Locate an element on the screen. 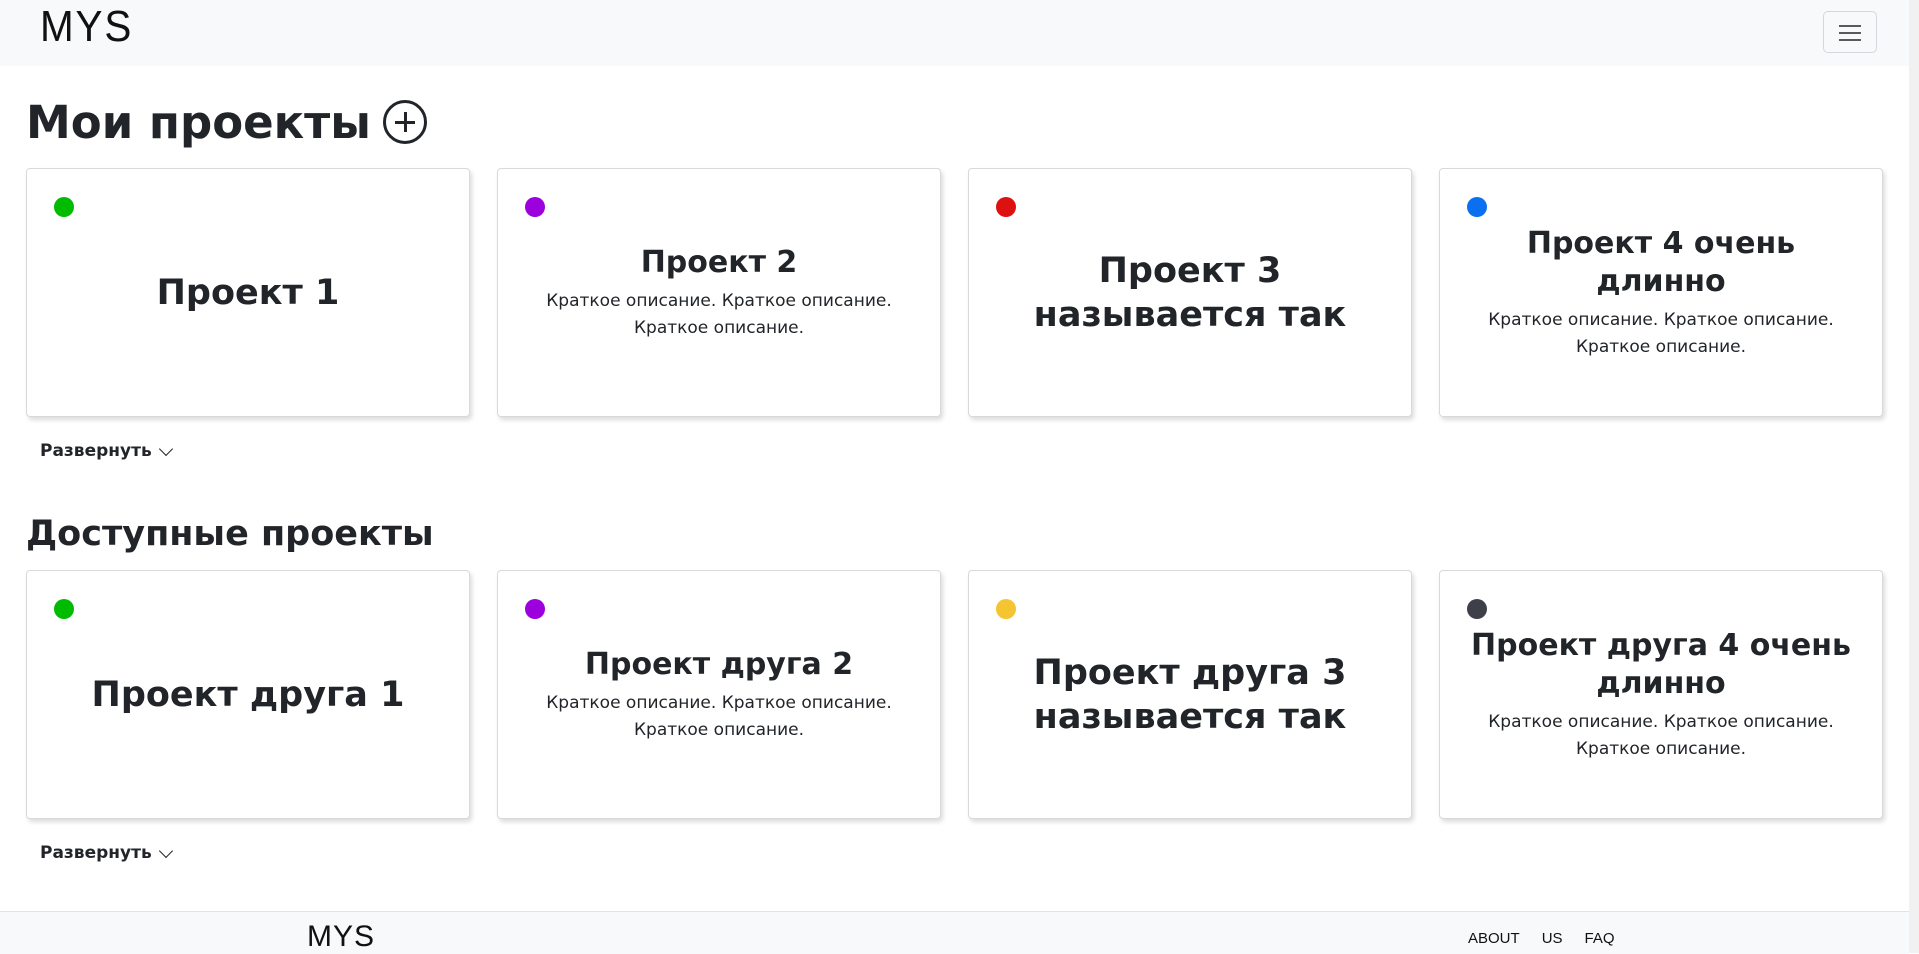  available-projects-title: Доступные проекты is located at coordinates (230, 534).